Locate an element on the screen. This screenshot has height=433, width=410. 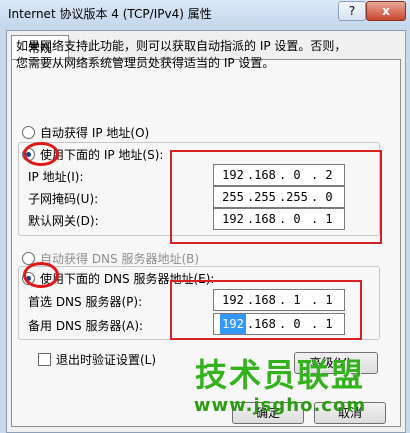
window-title: Internet 协议版本 4 (TCP/IPv4) 属性 is located at coordinates (110, 14).